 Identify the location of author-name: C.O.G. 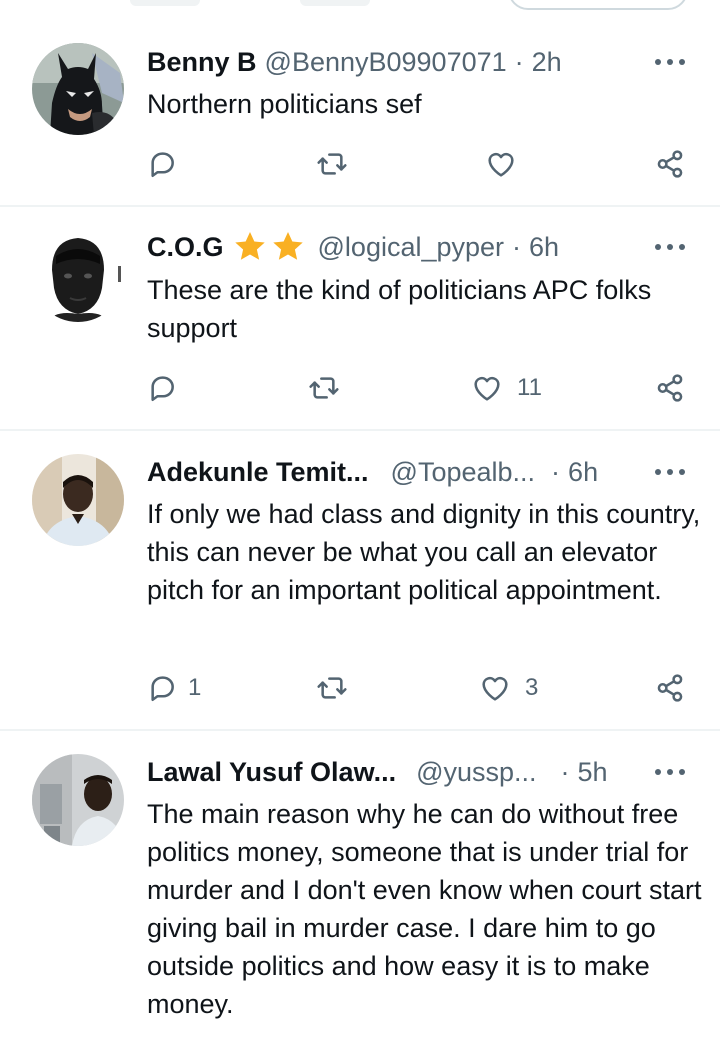
(185, 247).